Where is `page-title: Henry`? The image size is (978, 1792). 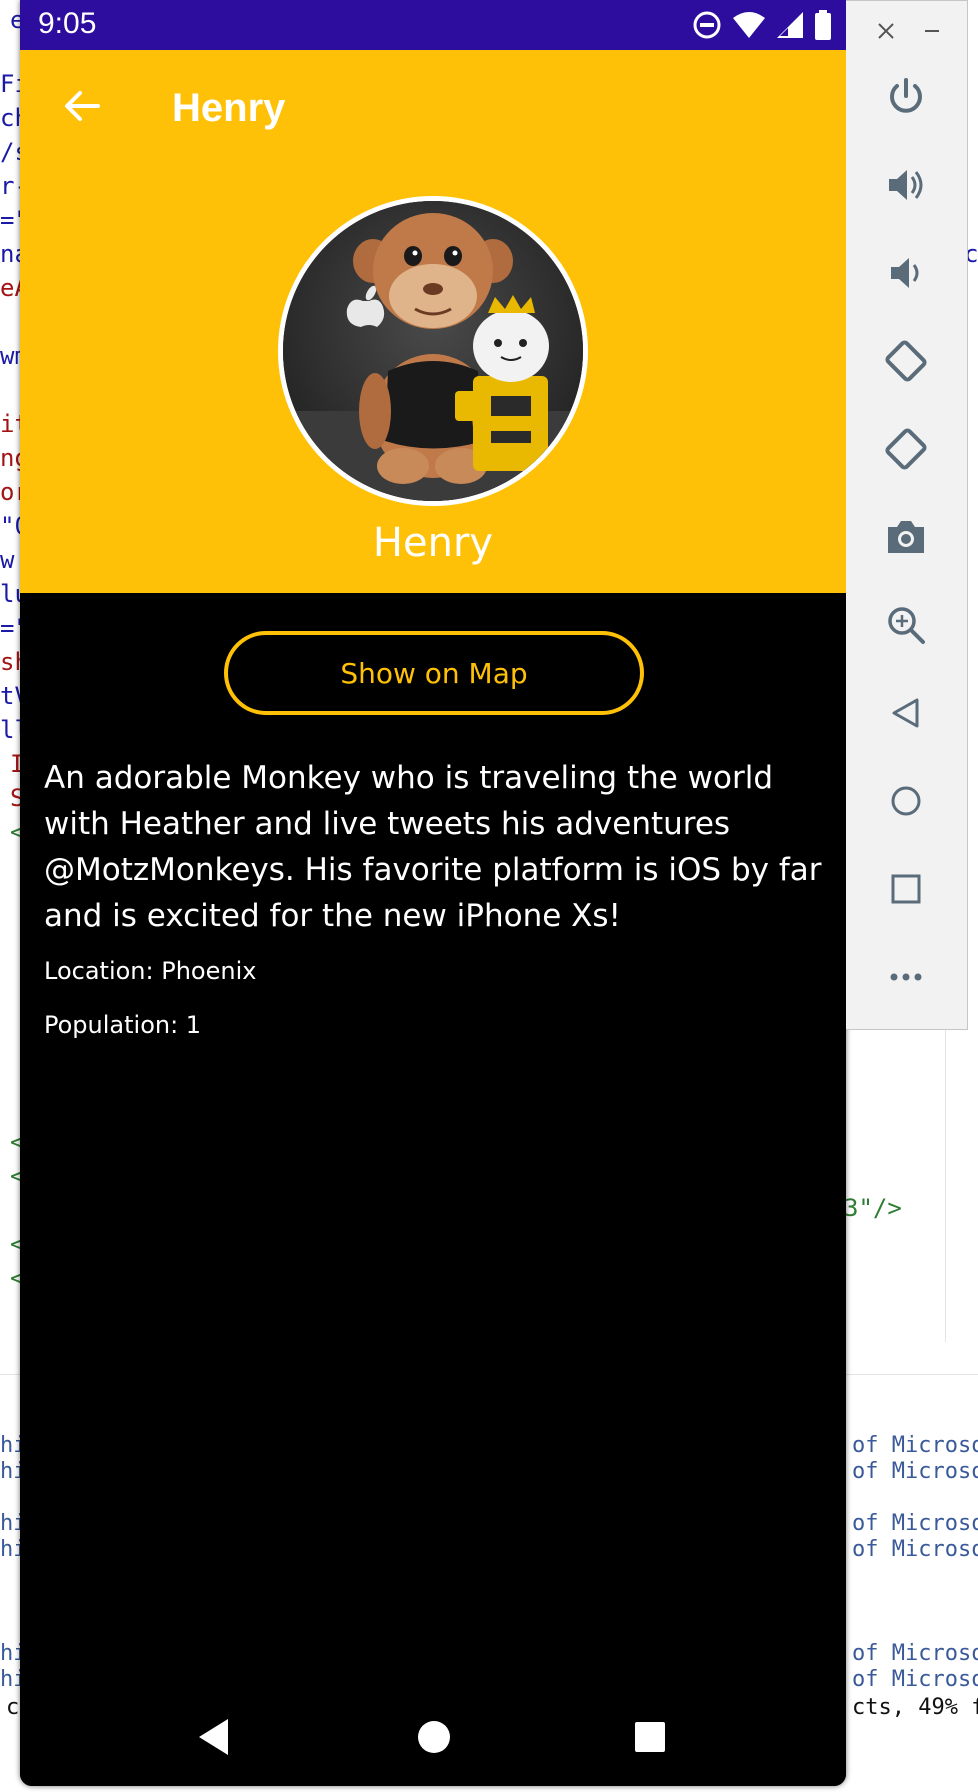
page-title: Henry is located at coordinates (229, 108).